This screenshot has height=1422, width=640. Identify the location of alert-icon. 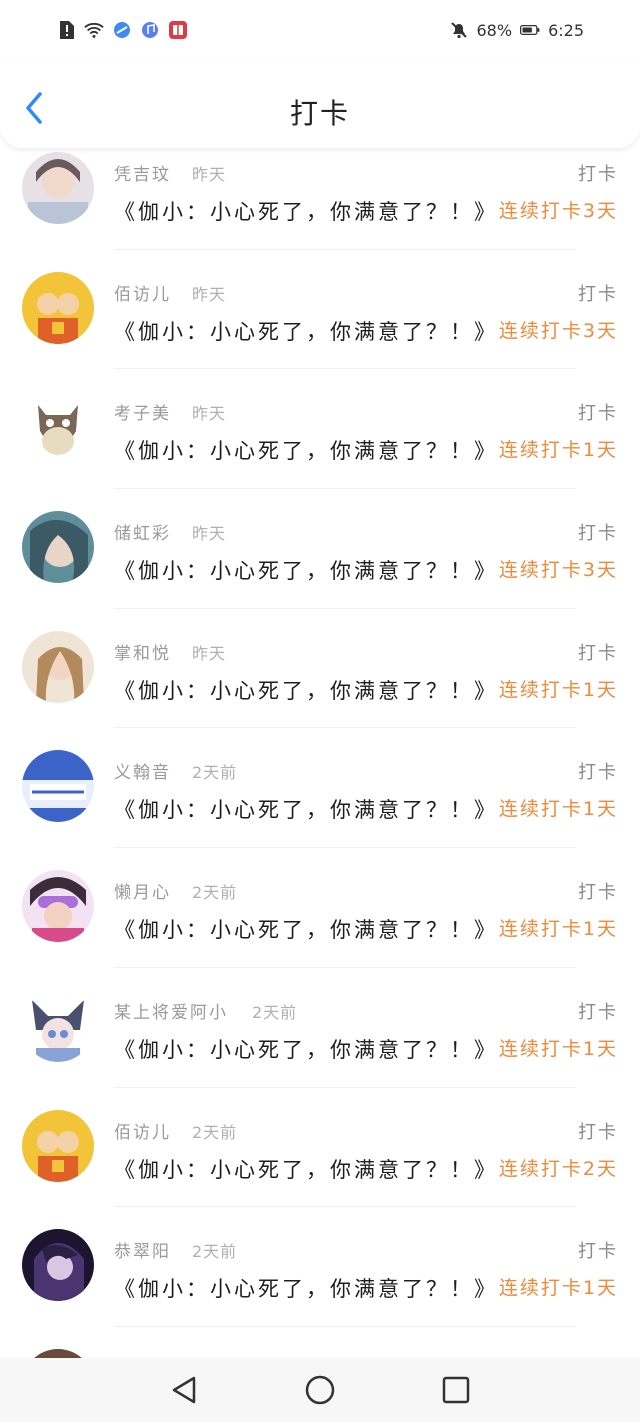
(66, 30).